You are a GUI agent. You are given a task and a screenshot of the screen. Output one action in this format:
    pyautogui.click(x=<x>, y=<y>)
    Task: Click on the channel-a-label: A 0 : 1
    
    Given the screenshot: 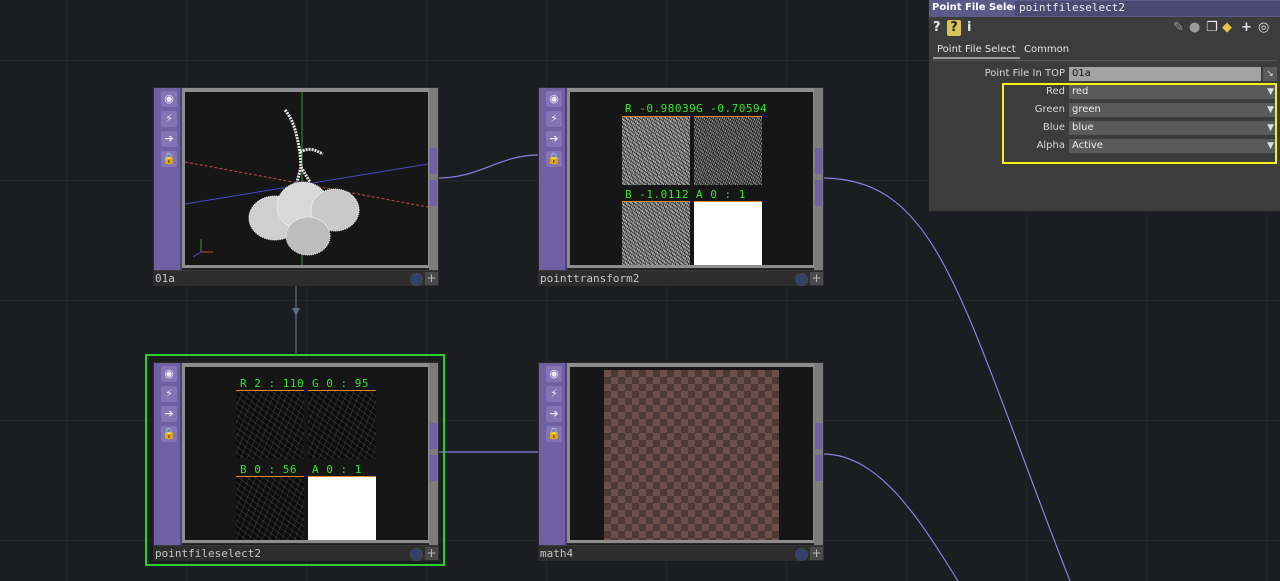 What is the action you would take?
    pyautogui.click(x=337, y=469)
    